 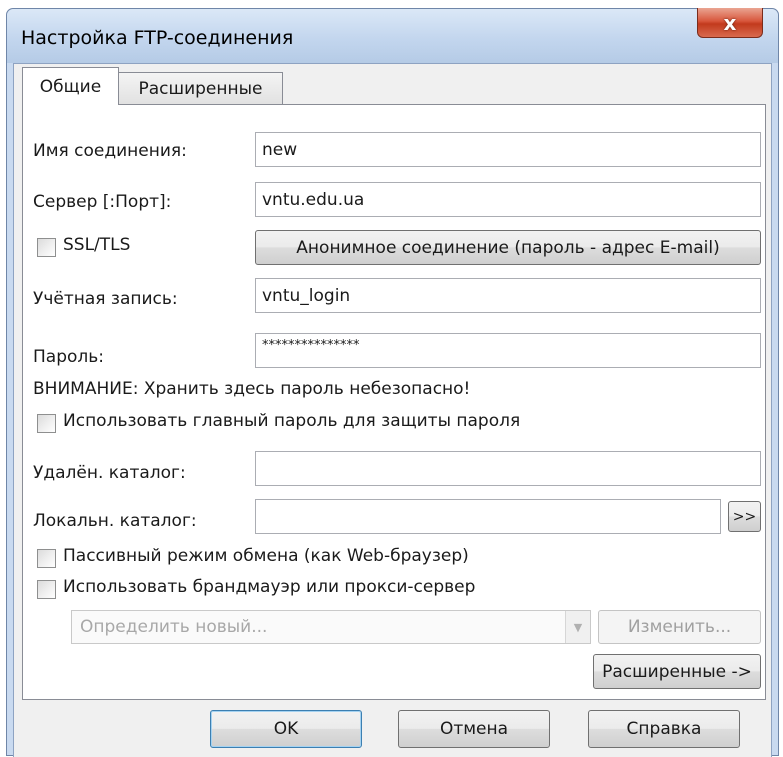 What do you see at coordinates (69, 357) in the screenshot?
I see `password-label: Пароль:` at bounding box center [69, 357].